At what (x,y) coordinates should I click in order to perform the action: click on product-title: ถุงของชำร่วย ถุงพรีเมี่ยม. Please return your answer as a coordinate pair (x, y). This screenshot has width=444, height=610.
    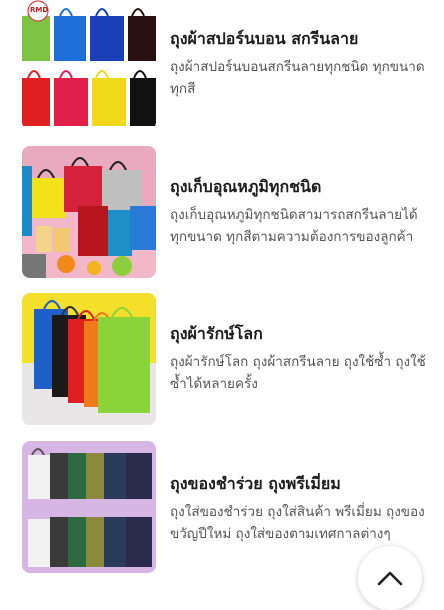
    Looking at the image, I should click on (298, 484).